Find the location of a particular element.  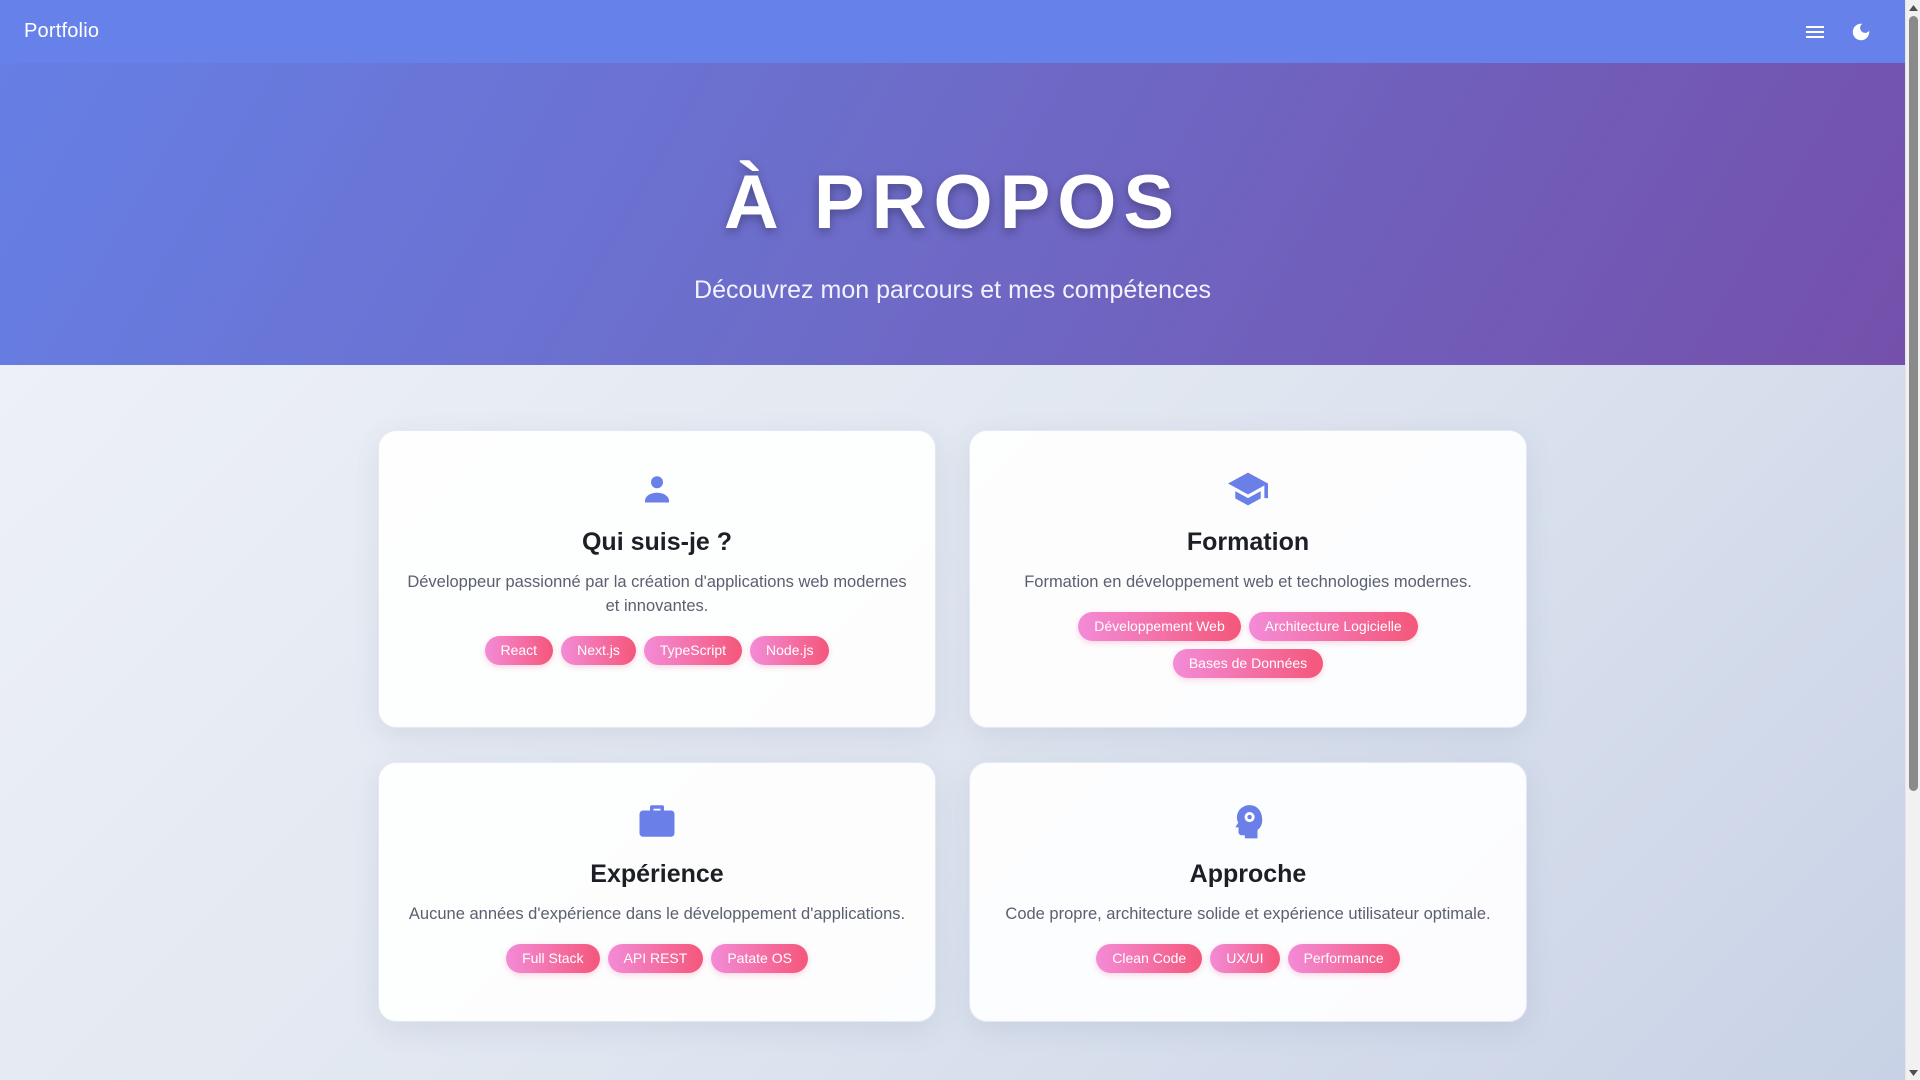

tag-chip: Patate OS is located at coordinates (759, 958).